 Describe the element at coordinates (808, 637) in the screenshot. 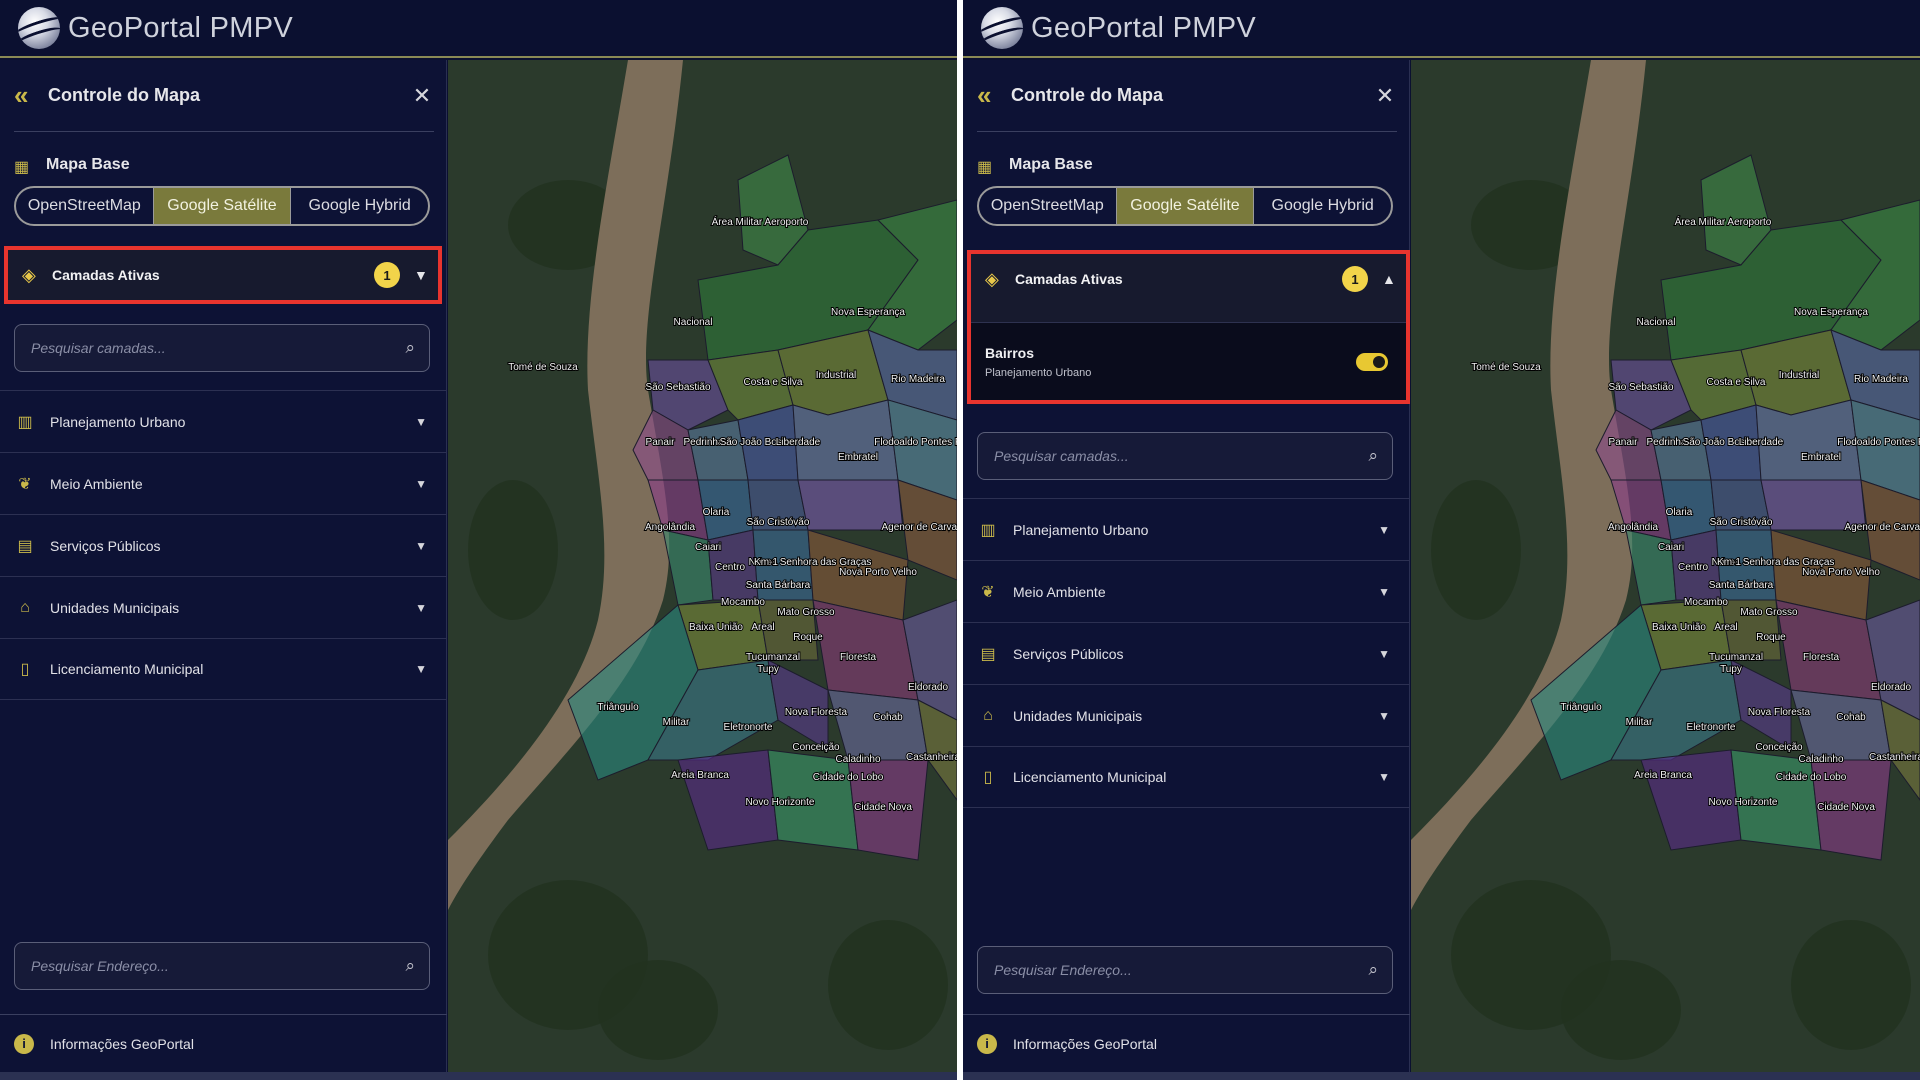

I see `map-place-label: Roque` at that location.